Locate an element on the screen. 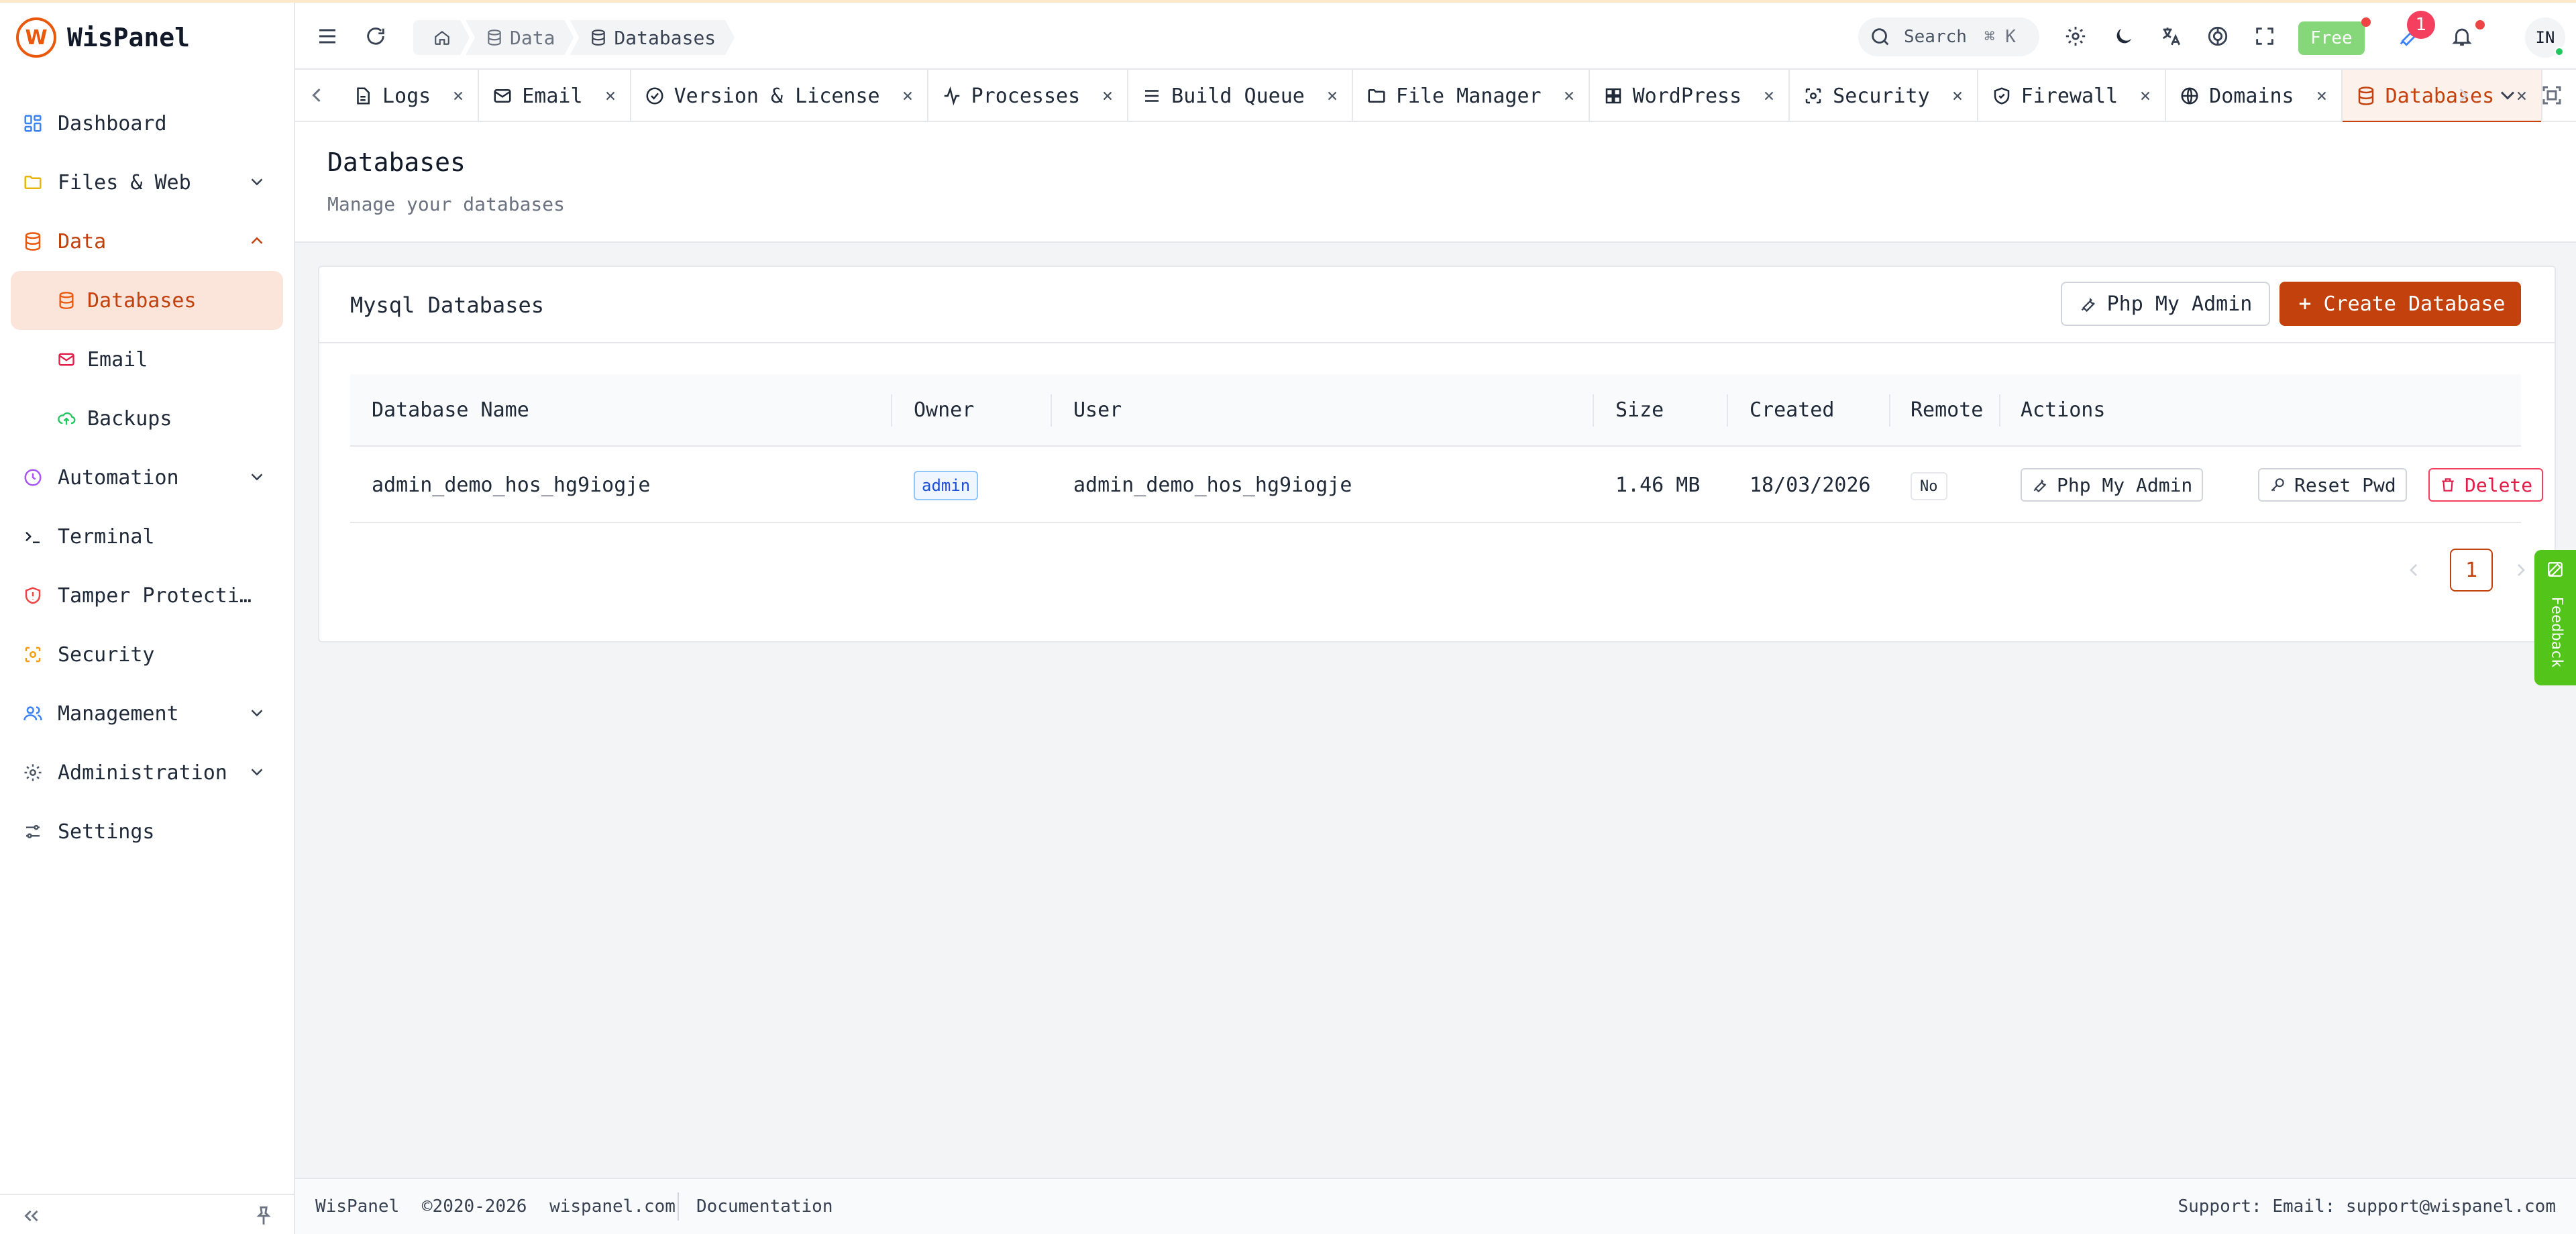 This screenshot has height=1234, width=2576. tab-label: File Manager is located at coordinates (1468, 96).